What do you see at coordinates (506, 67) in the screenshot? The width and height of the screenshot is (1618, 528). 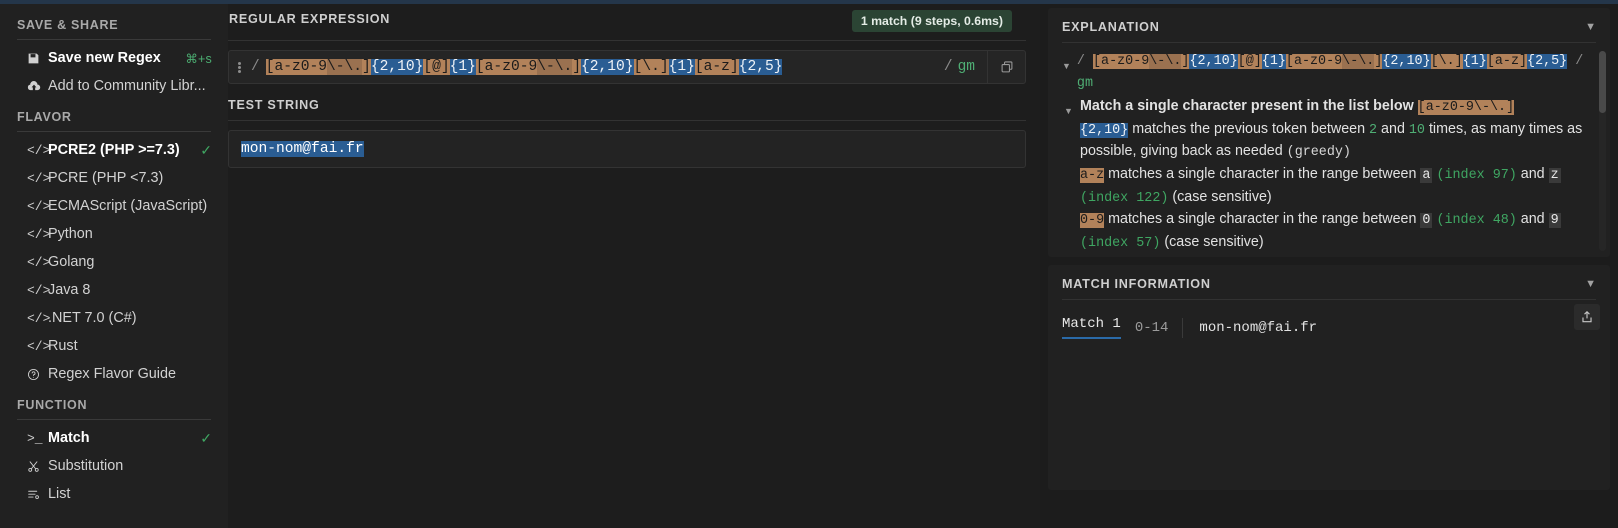 I see `regex-token-class: [a-z0-9` at bounding box center [506, 67].